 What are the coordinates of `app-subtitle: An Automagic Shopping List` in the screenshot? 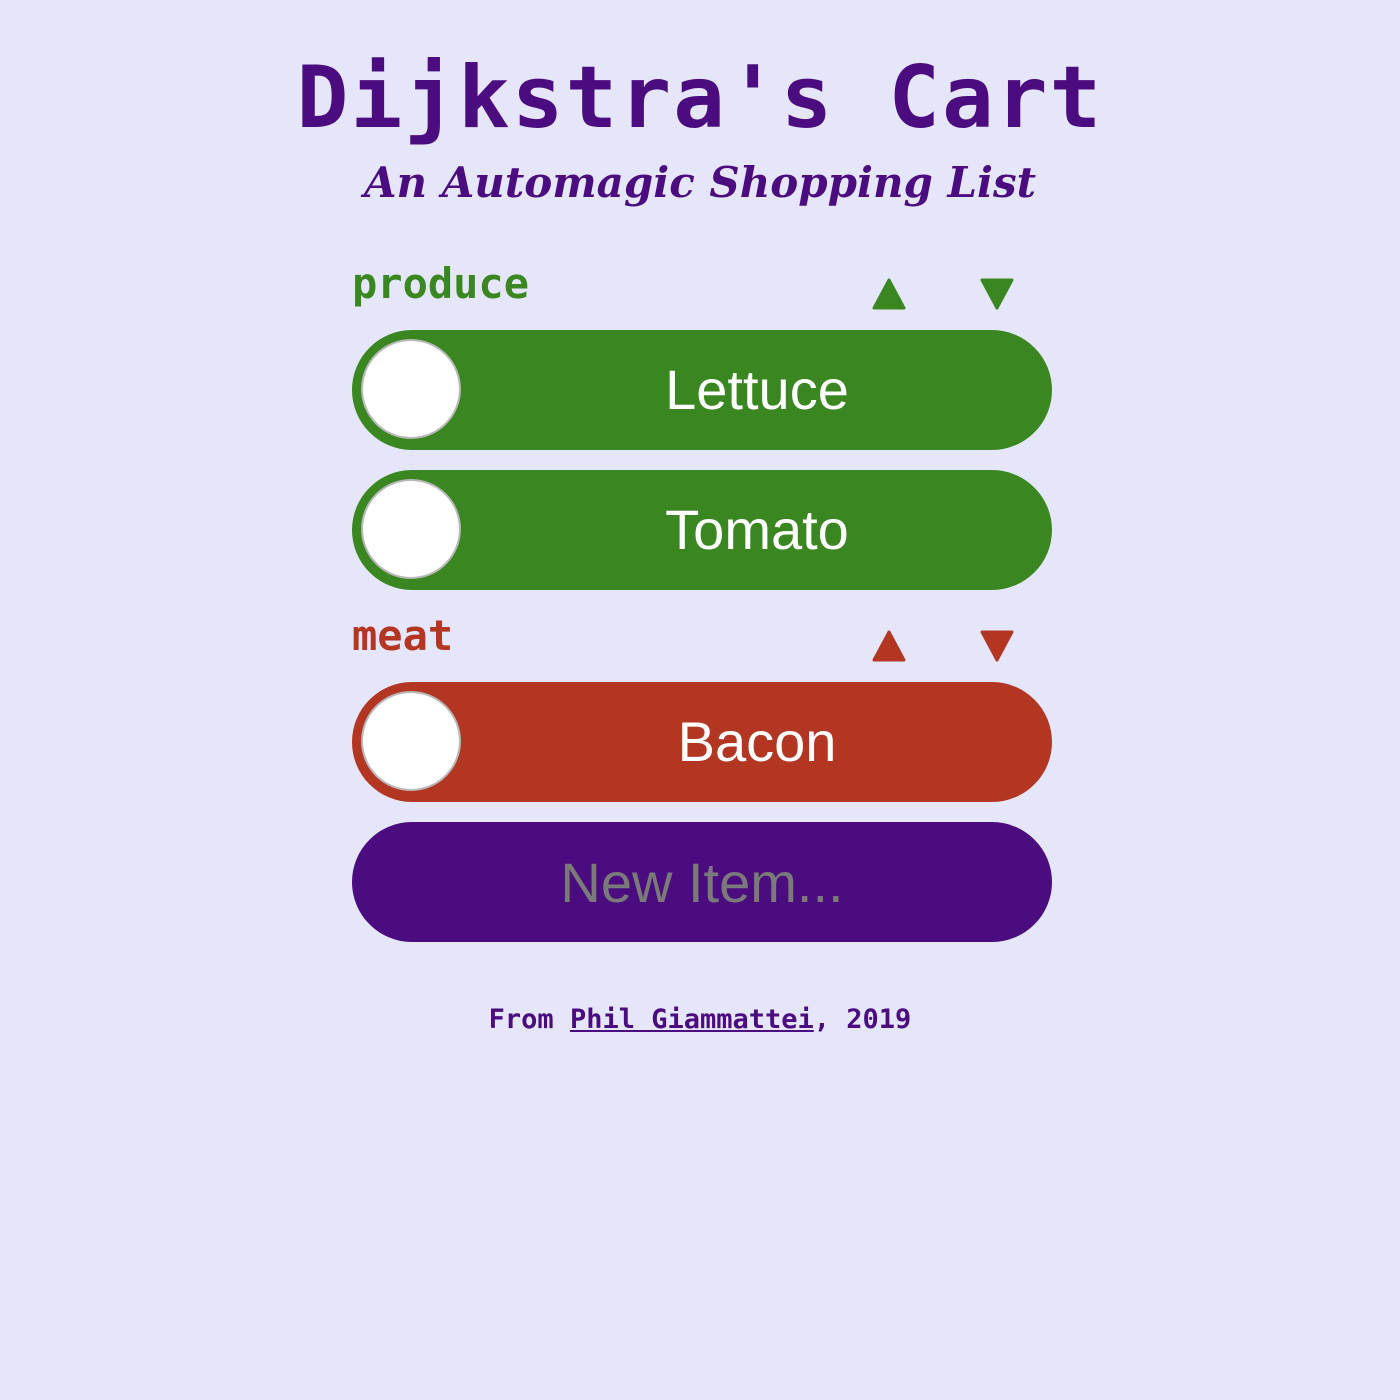 It's located at (700, 182).